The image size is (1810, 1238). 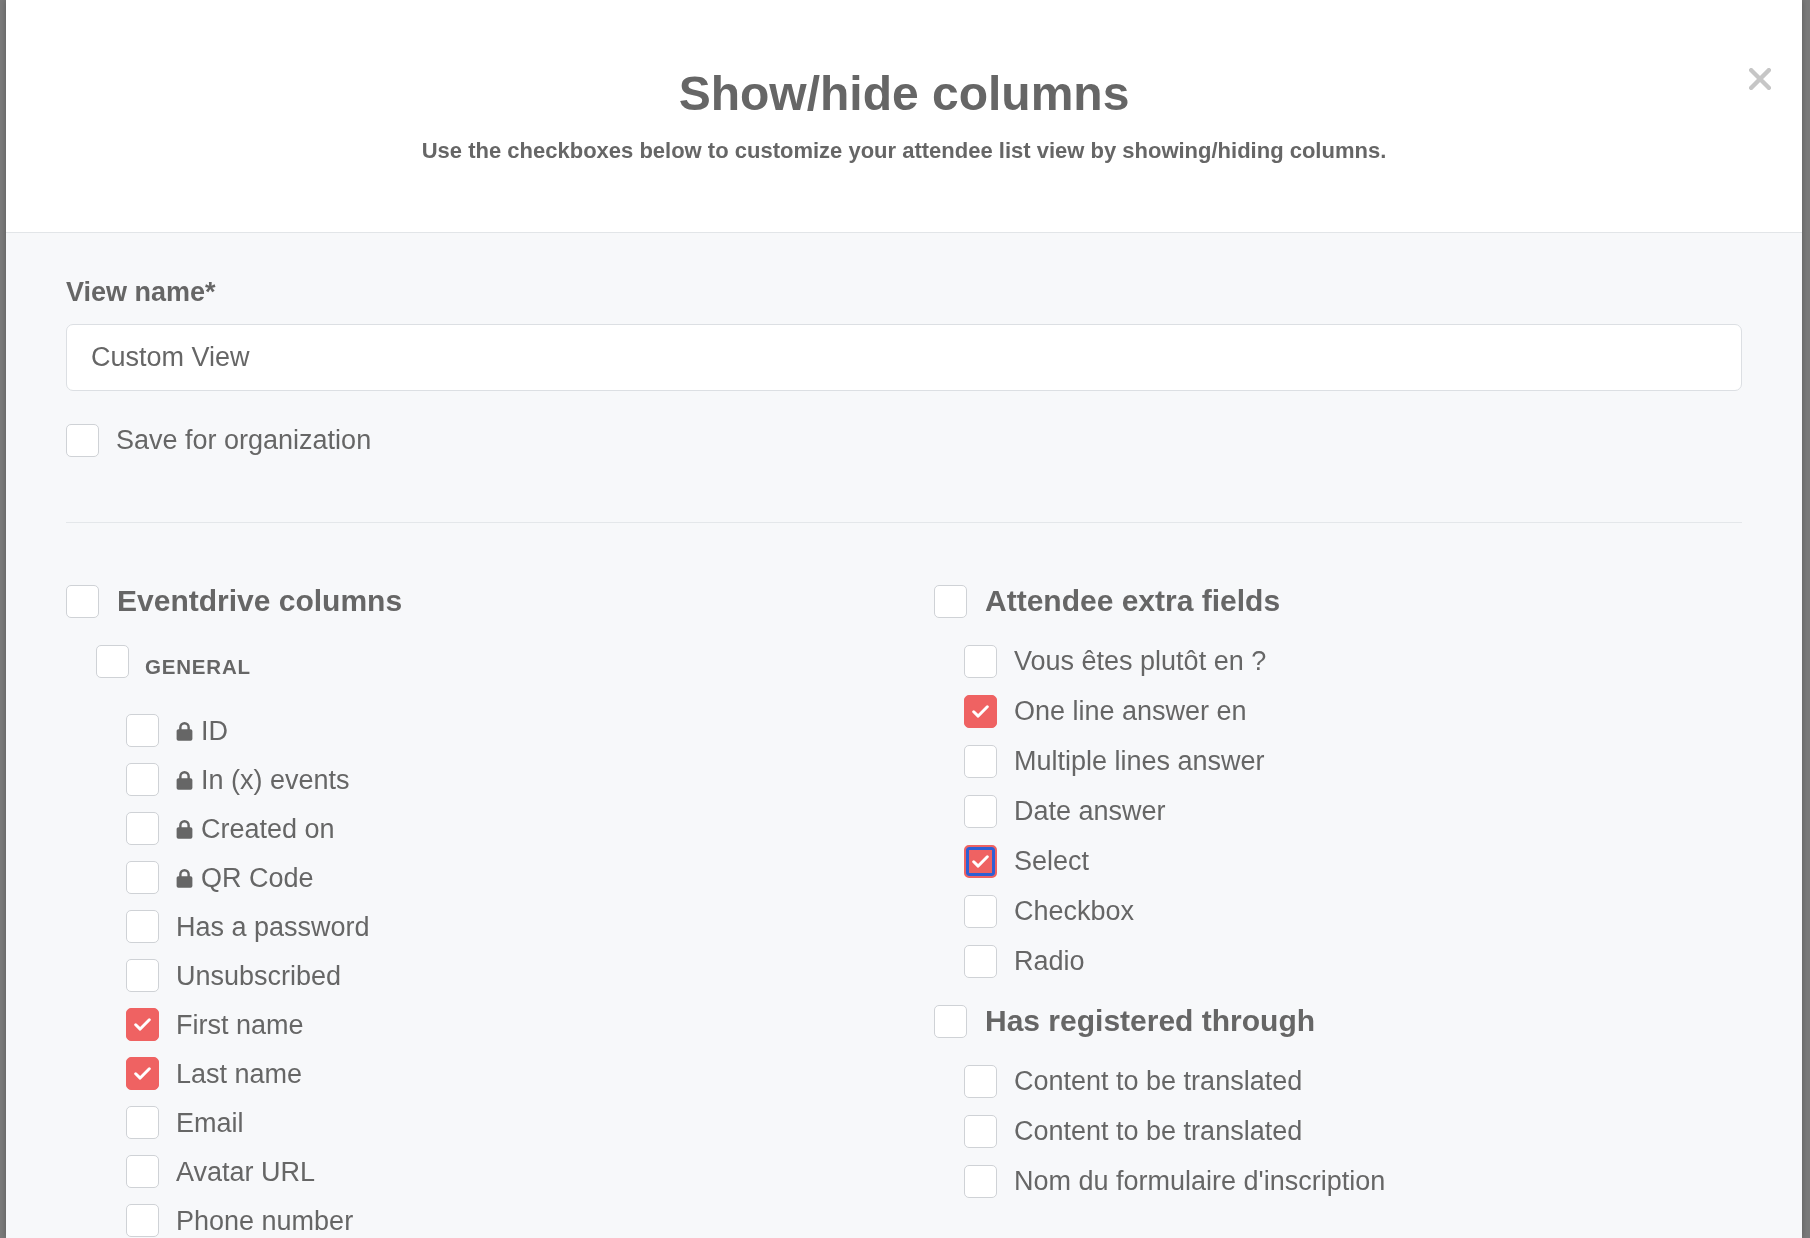 What do you see at coordinates (1200, 1181) in the screenshot?
I see `checkbox-label: Nom du formulaire d'inscription` at bounding box center [1200, 1181].